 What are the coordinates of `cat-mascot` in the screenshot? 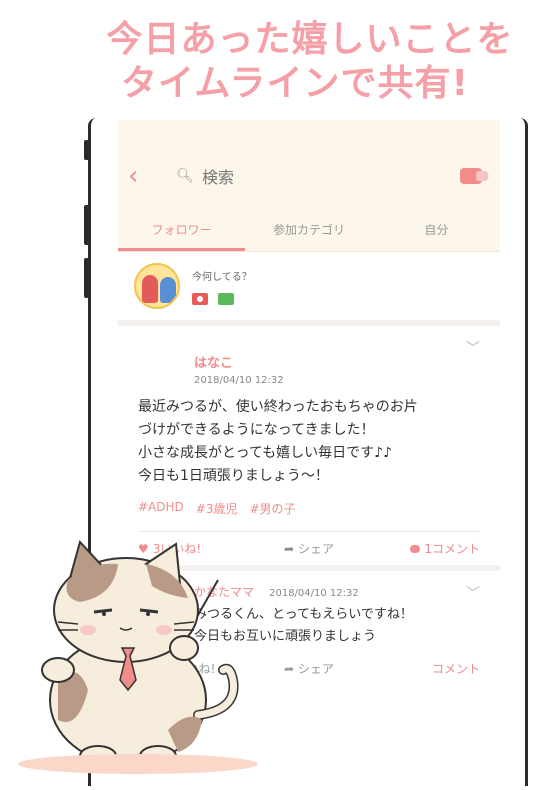 It's located at (148, 663).